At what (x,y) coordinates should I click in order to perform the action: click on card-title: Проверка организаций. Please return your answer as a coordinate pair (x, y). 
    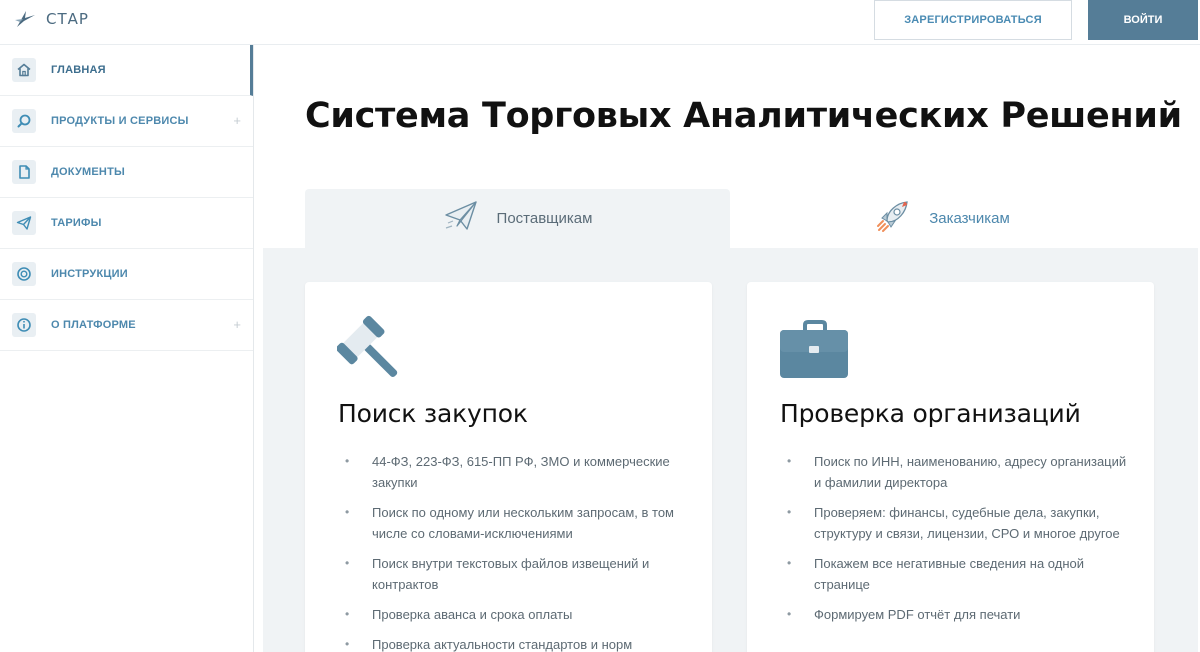
    Looking at the image, I should click on (930, 413).